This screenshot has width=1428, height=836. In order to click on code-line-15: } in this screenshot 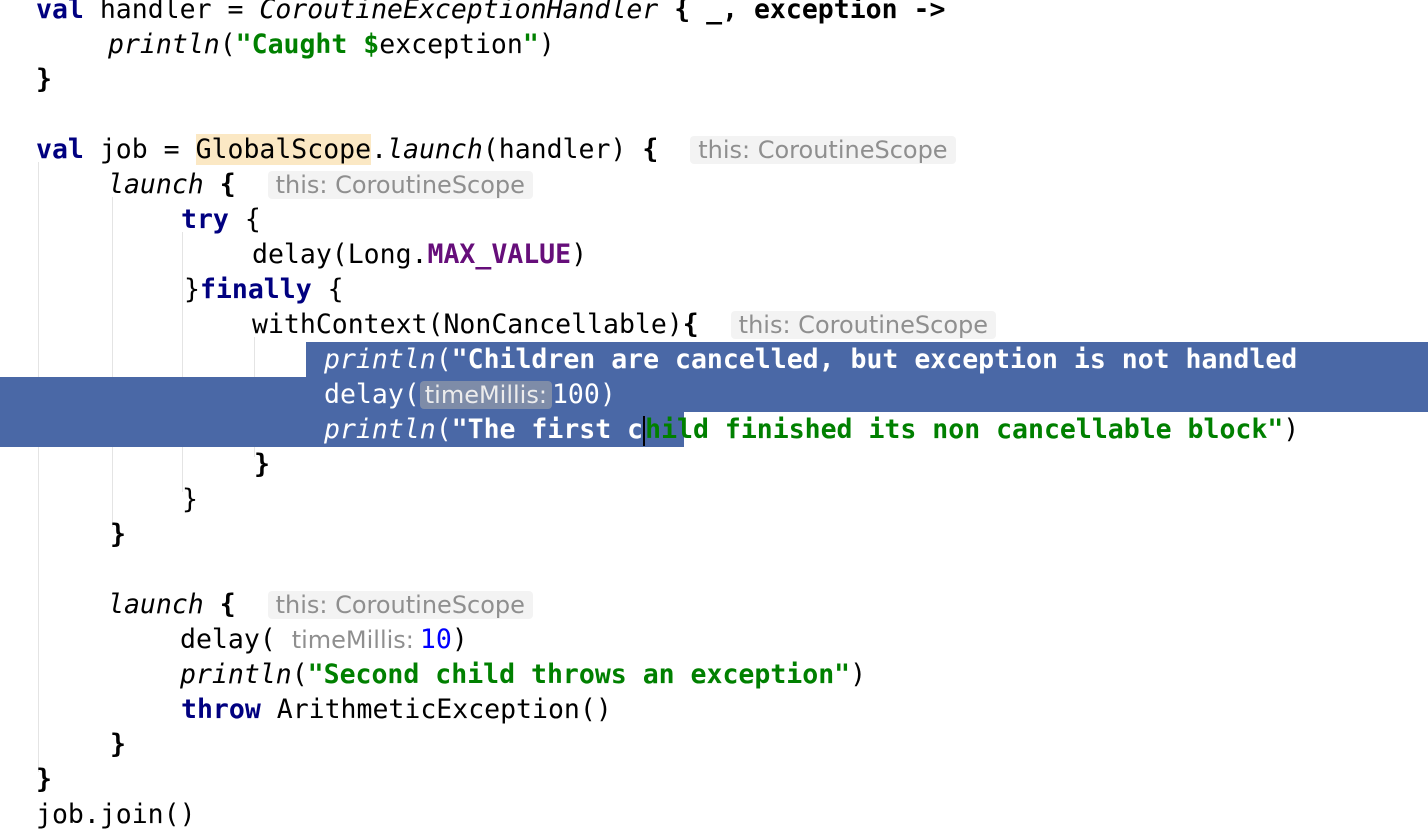, I will do `click(190, 499)`.